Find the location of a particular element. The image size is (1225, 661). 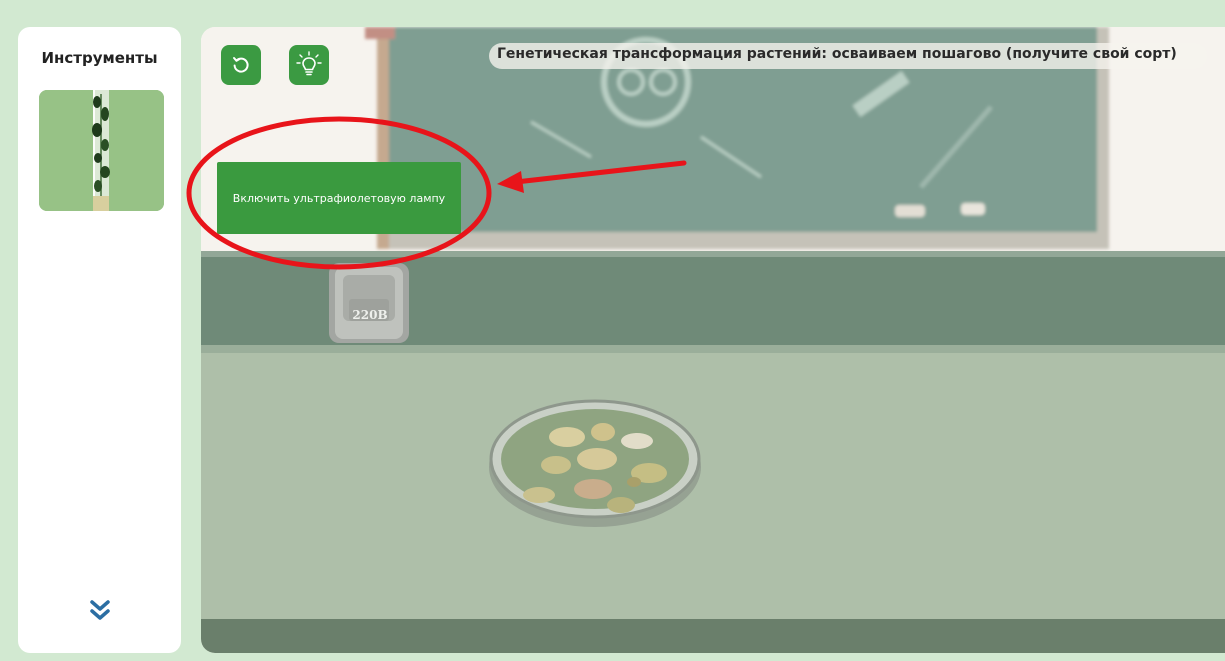

socket-label: 220В is located at coordinates (370, 315).